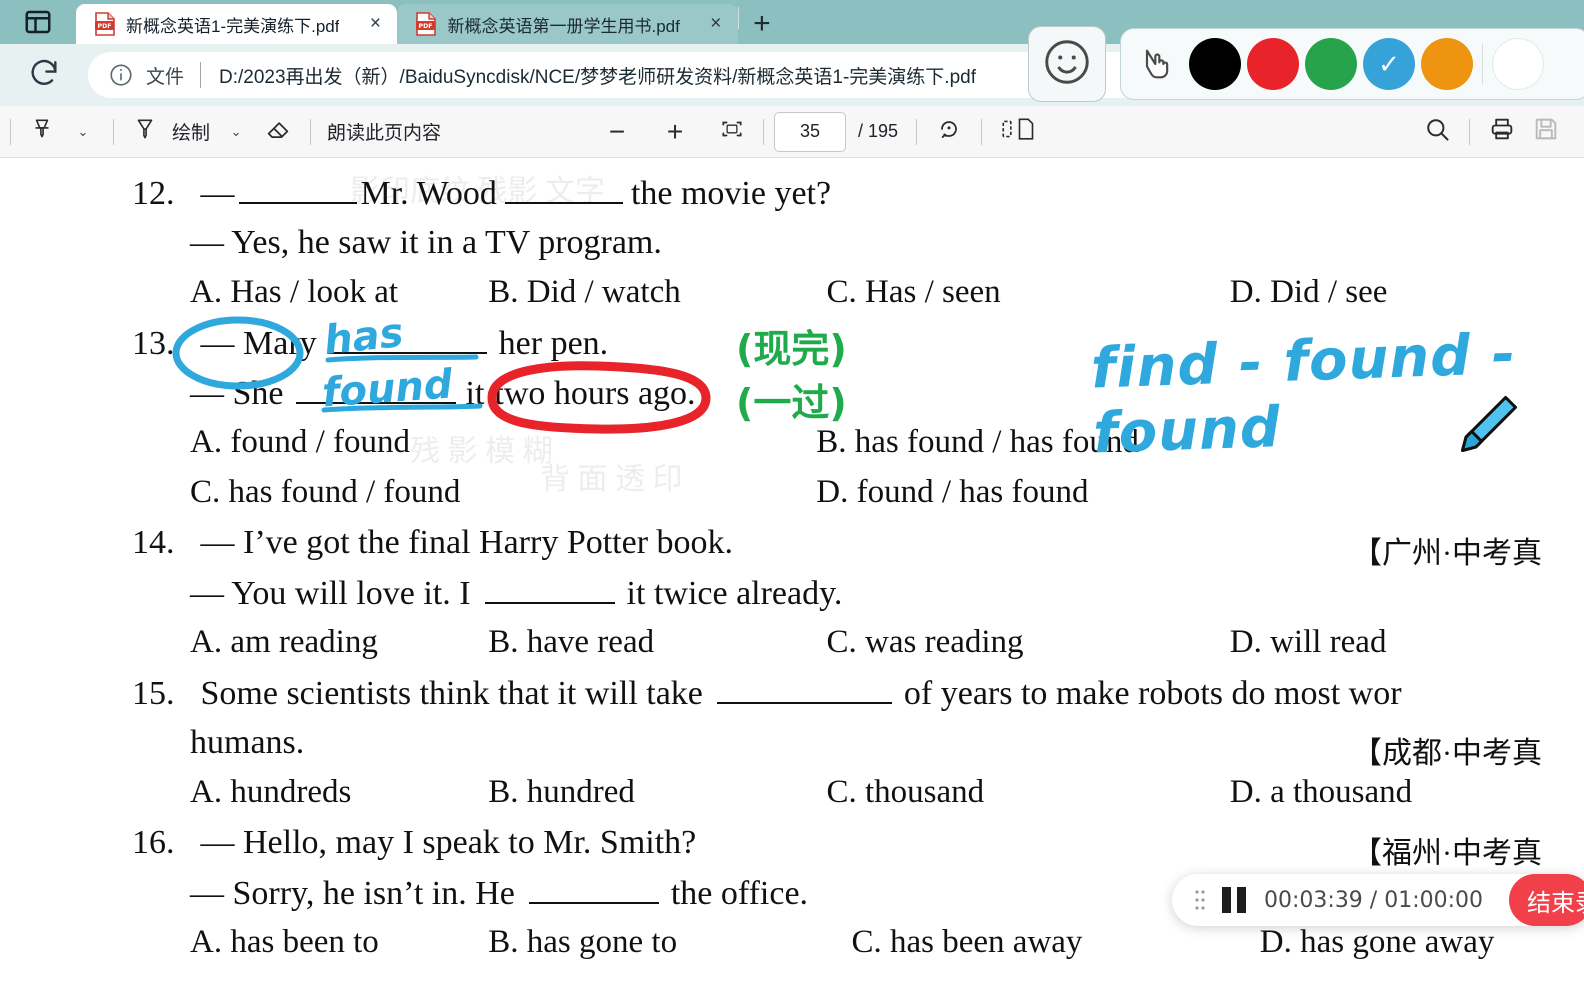 The image size is (1584, 990). I want to click on option-b: B. have read, so click(653, 642).